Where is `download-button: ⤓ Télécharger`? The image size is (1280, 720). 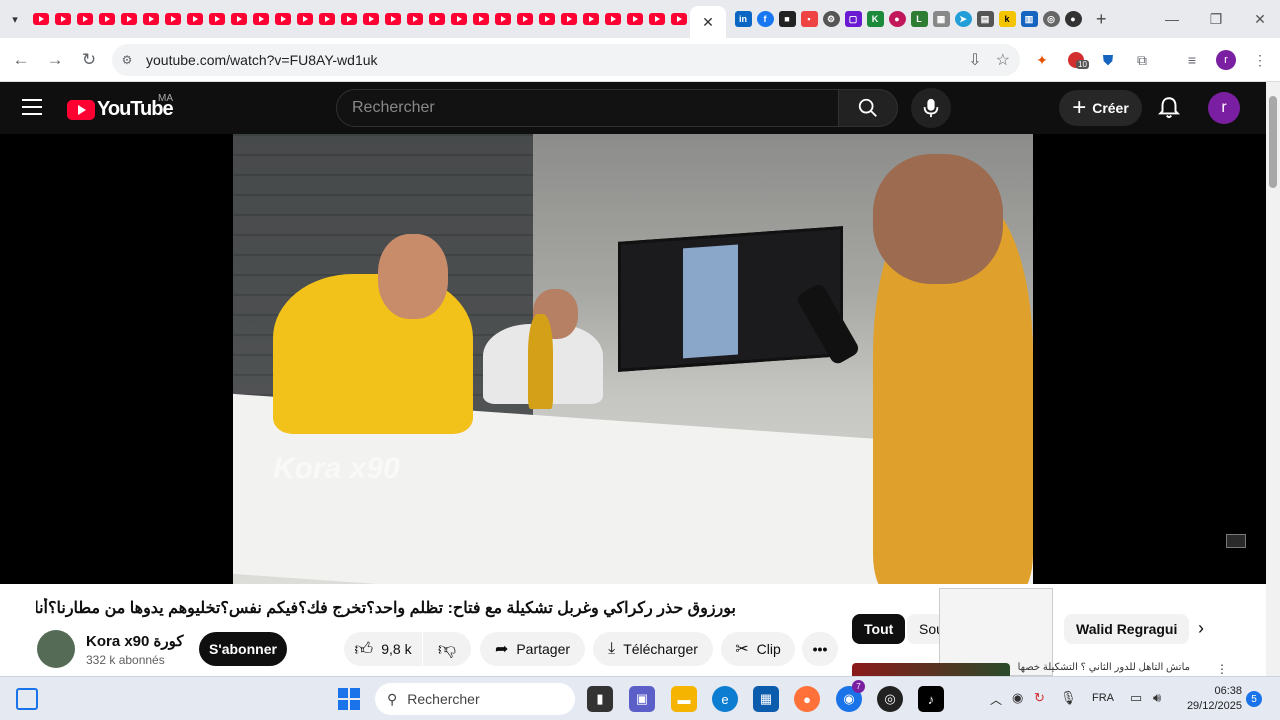
download-button: ⤓ Télécharger is located at coordinates (653, 649).